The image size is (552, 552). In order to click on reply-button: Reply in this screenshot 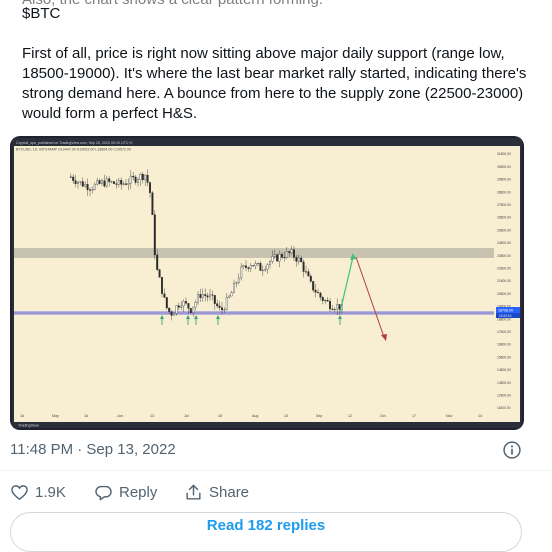, I will do `click(125, 492)`.